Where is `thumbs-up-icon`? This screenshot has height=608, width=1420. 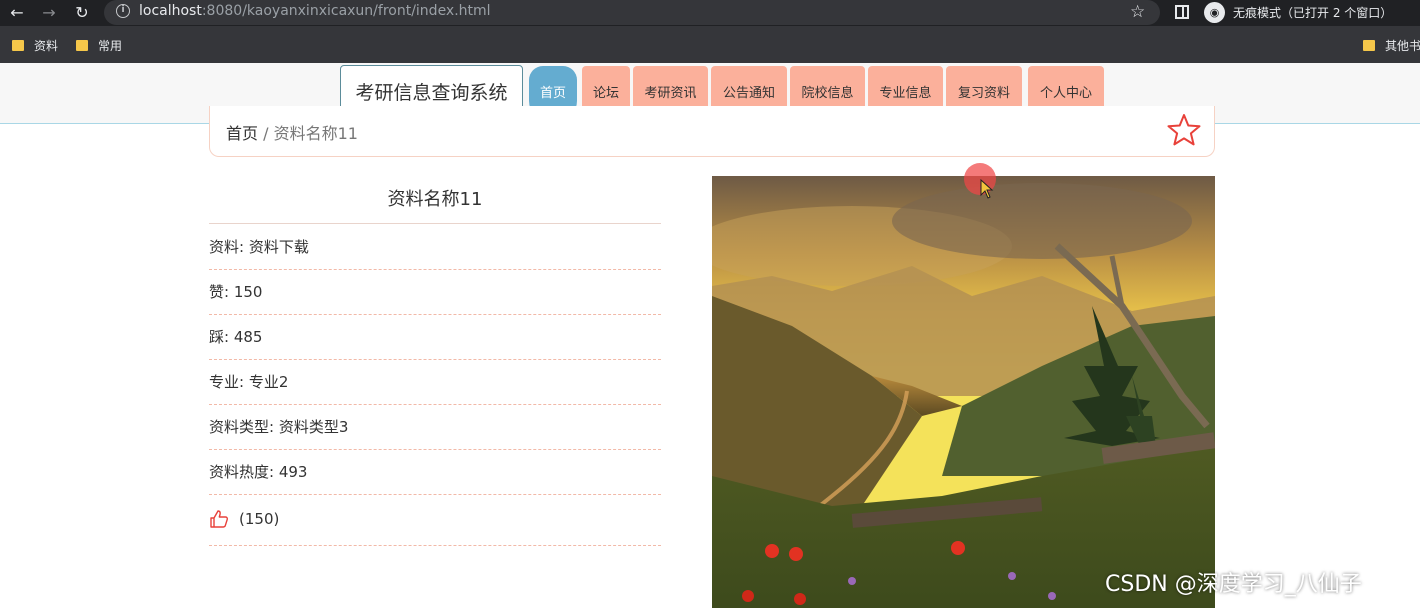
thumbs-up-icon is located at coordinates (219, 519).